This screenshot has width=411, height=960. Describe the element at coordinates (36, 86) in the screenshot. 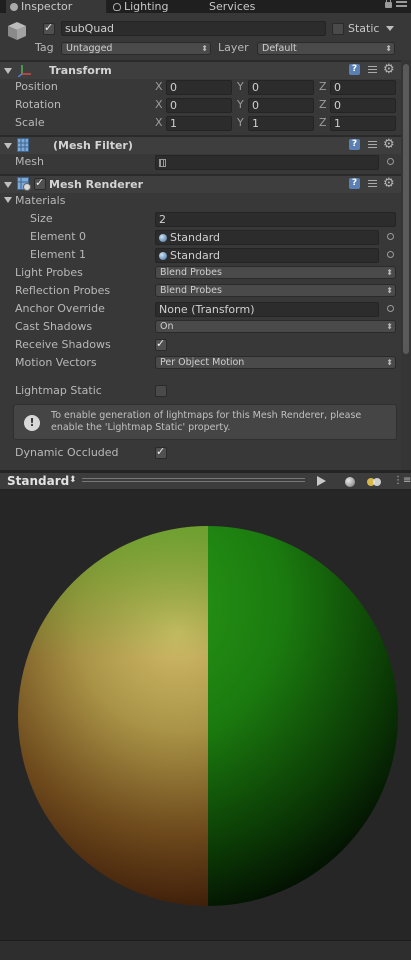

I see `position-label: Position` at that location.